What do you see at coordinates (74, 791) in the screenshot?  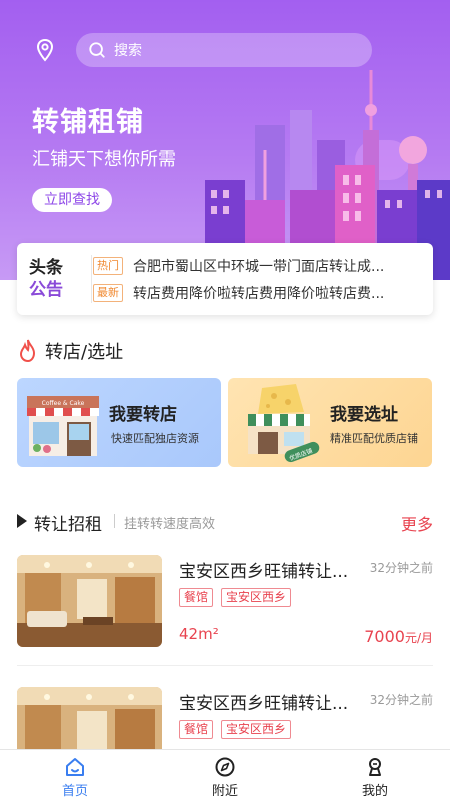 I see `tab-label: 首页` at bounding box center [74, 791].